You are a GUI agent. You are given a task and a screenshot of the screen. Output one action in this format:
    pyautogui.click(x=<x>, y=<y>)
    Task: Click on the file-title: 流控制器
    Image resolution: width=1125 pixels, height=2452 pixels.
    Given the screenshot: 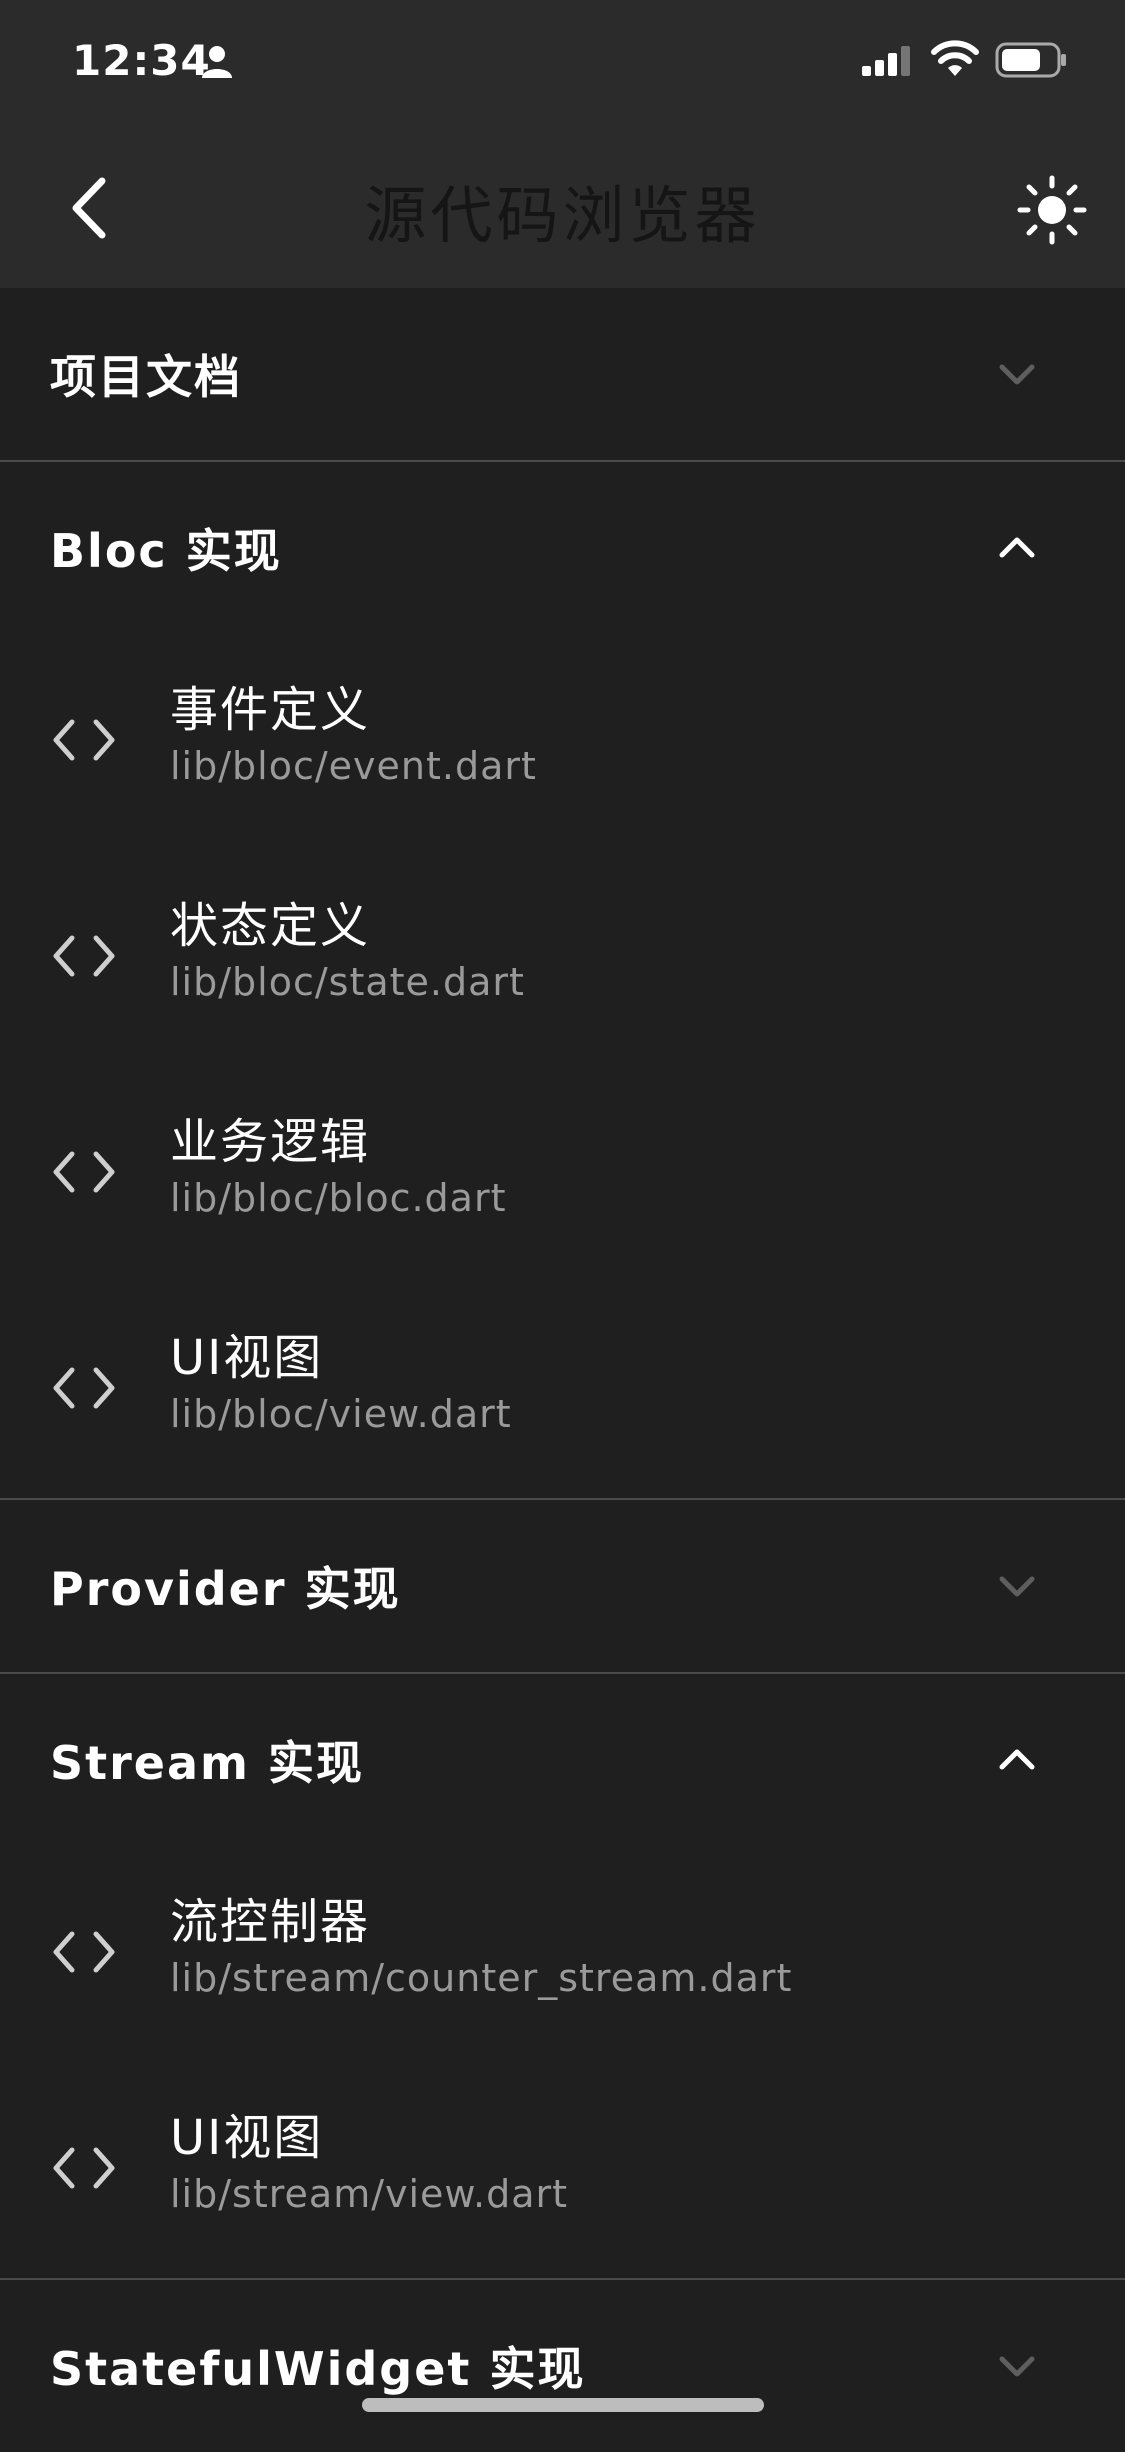 What is the action you would take?
    pyautogui.click(x=270, y=1922)
    